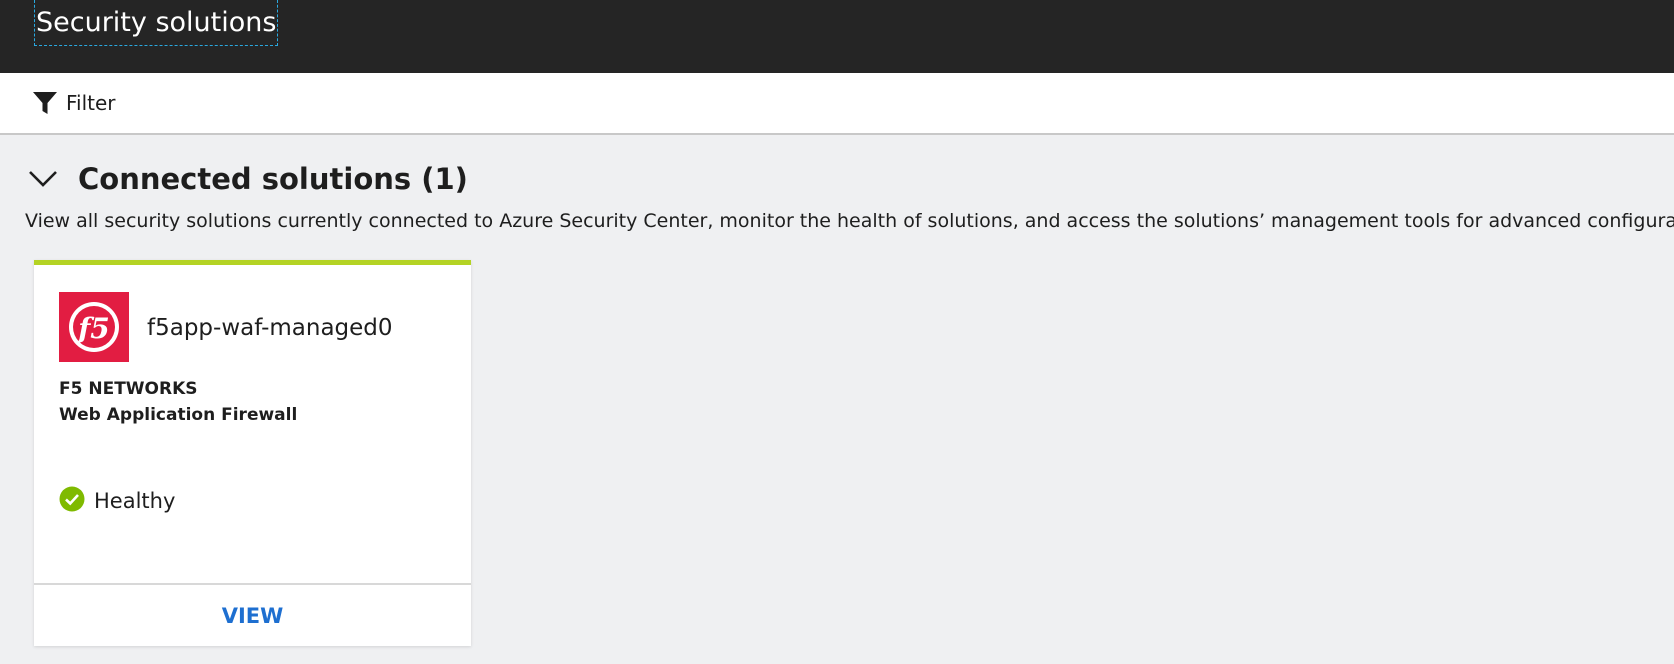 The image size is (1674, 664). I want to click on section-header: Connected solutions (1), so click(246, 179).